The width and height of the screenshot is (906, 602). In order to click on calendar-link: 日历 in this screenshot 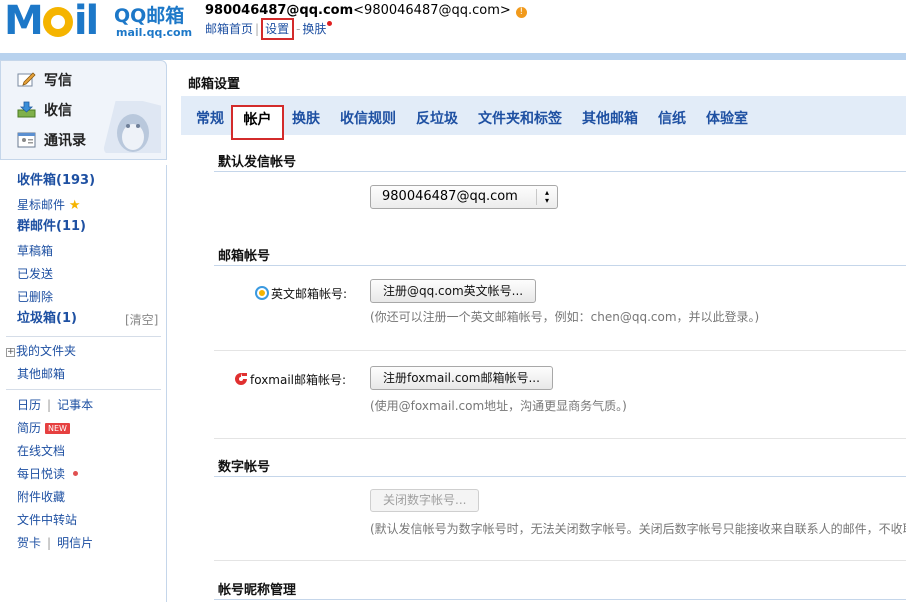, I will do `click(29, 405)`.